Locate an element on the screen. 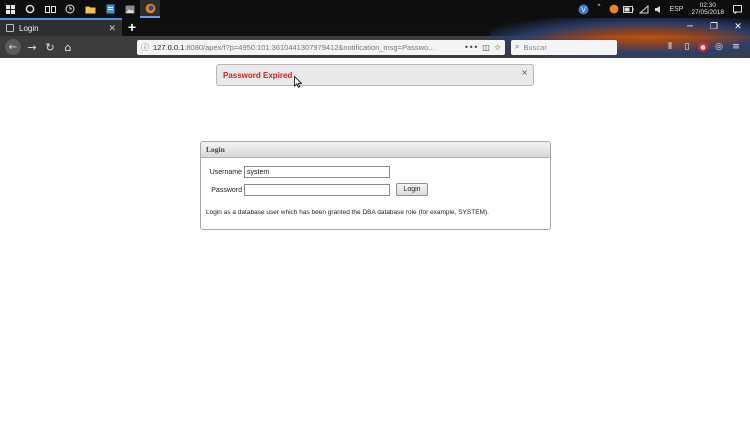  menu-hamburger-icon: ≡ is located at coordinates (736, 47).